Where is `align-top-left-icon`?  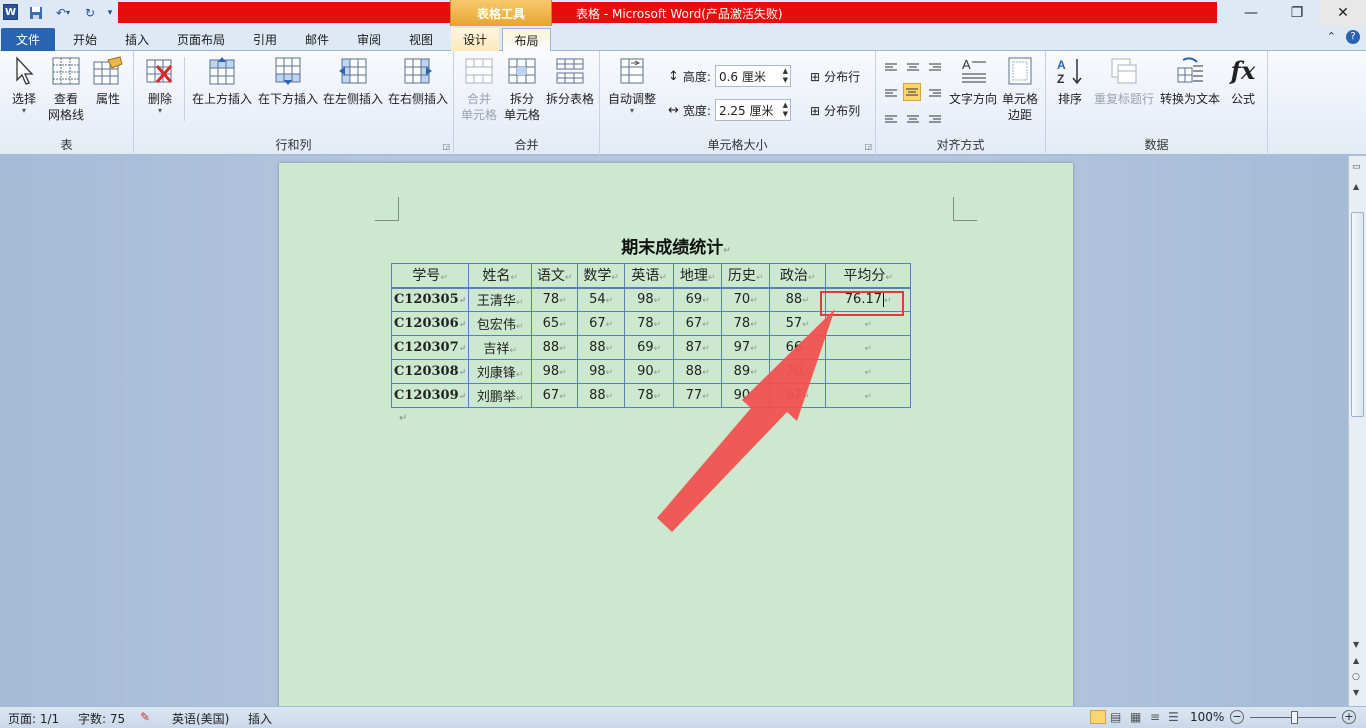
align-top-left-icon is located at coordinates (891, 68).